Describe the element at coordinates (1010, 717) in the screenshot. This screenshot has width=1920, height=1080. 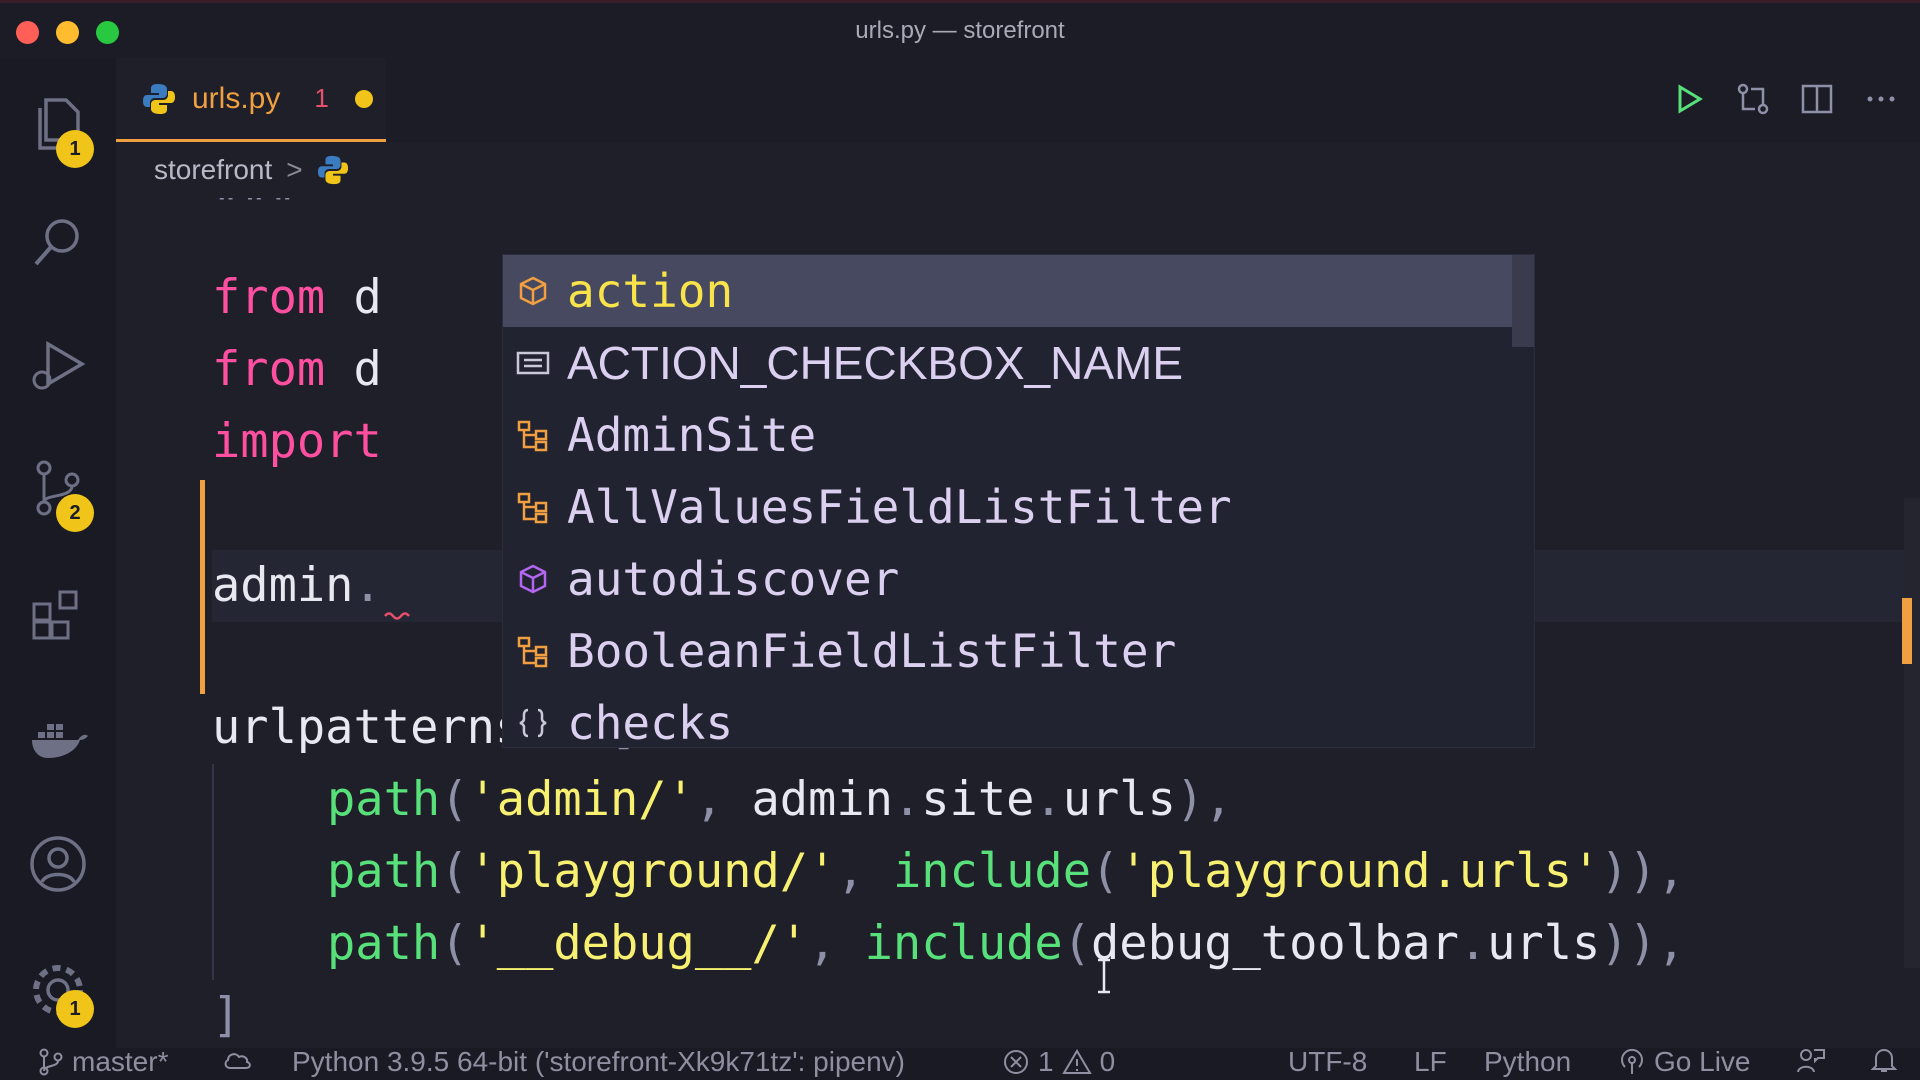
I see `suggestion-item: checks` at that location.